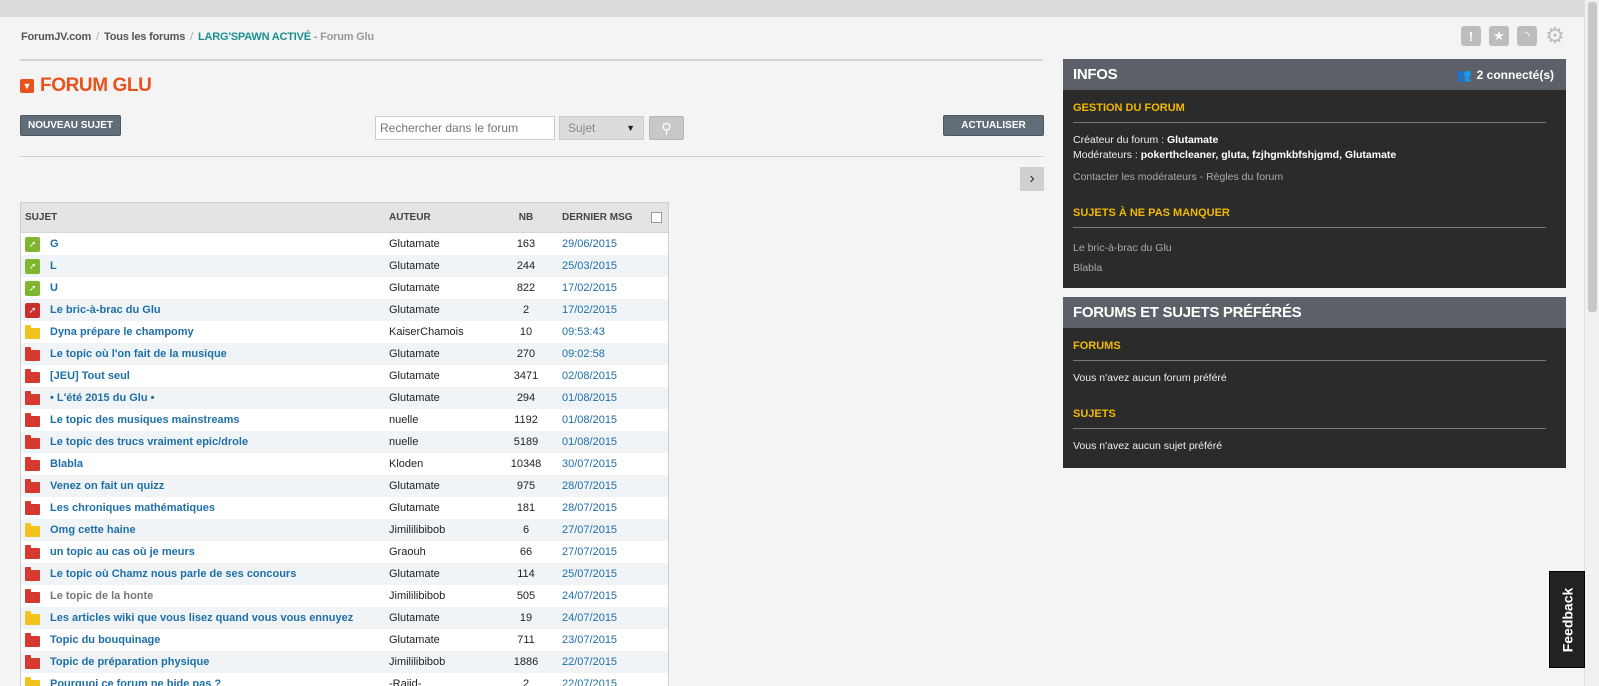  What do you see at coordinates (205, 397) in the screenshot?
I see `cell-subject: • L'été 2015 du Glu •` at bounding box center [205, 397].